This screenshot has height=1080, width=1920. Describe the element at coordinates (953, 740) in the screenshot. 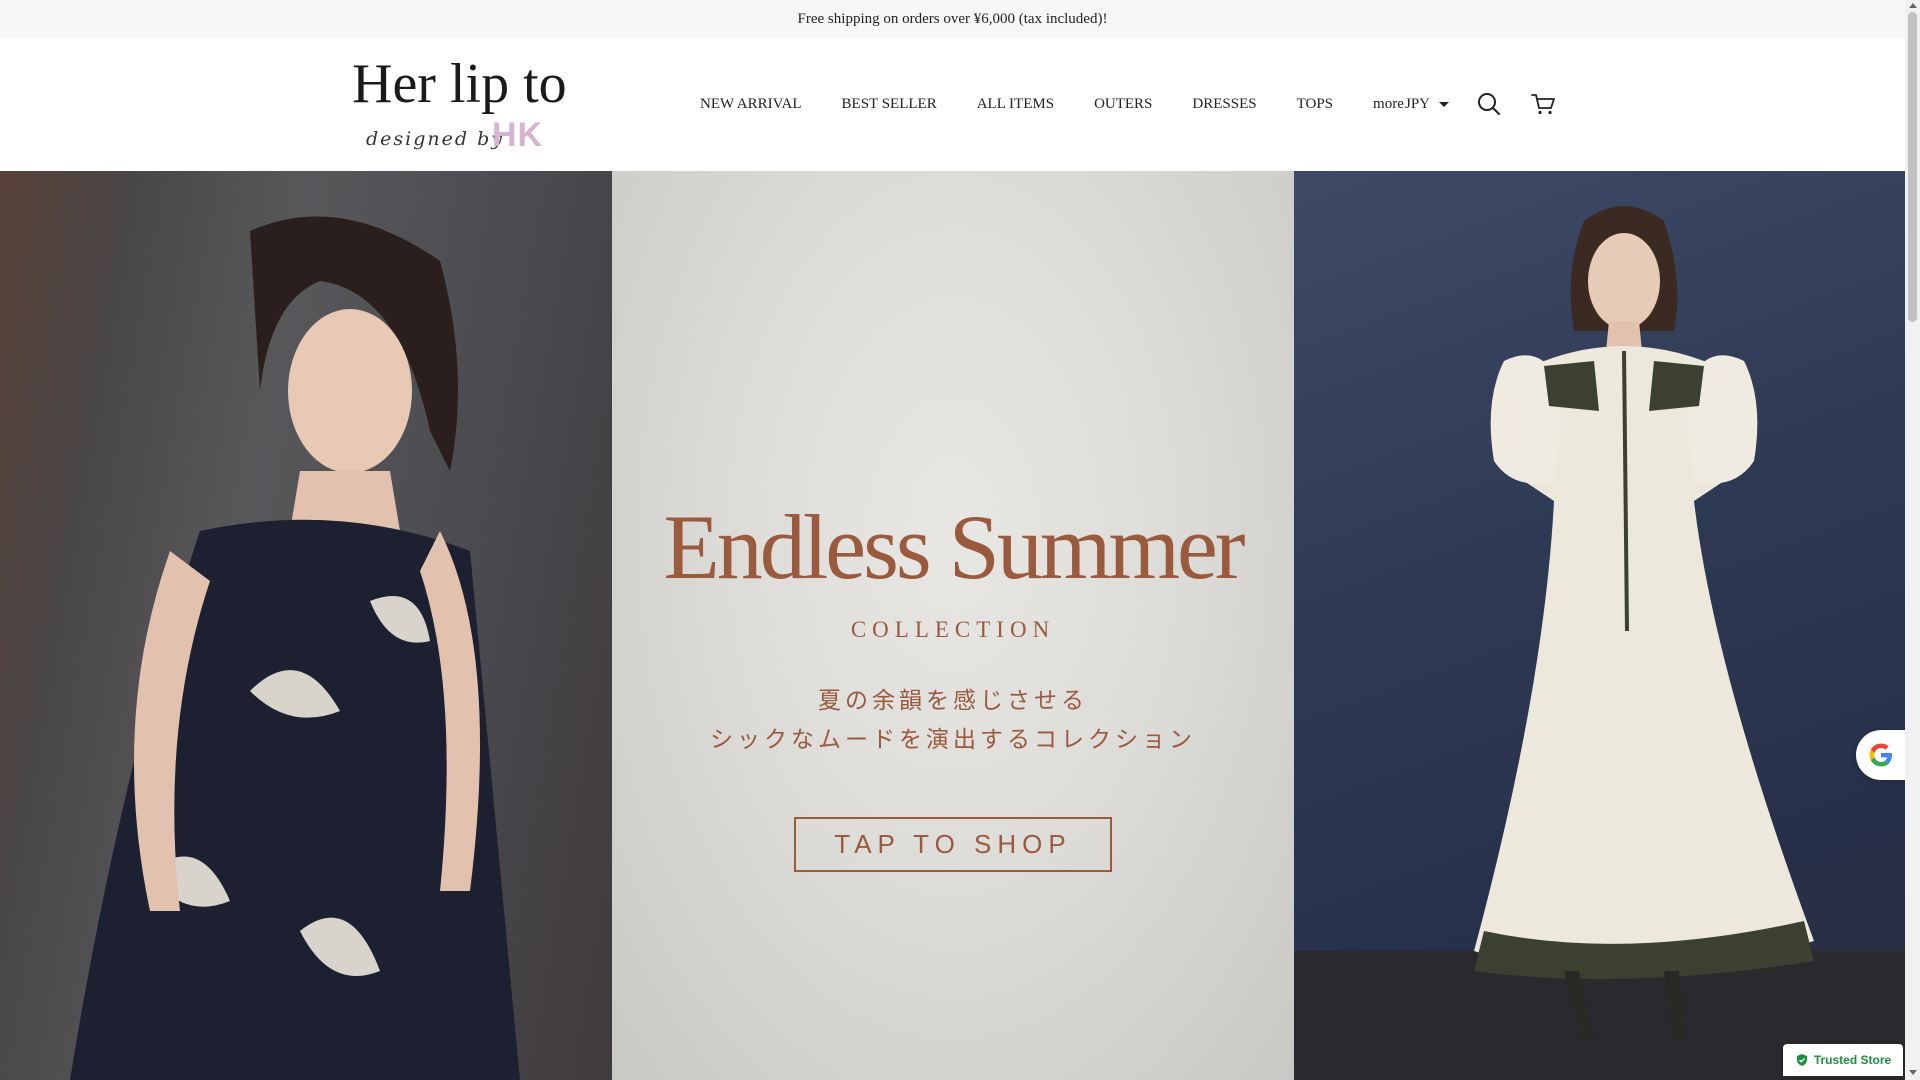

I see `hero-tagline-line2: シックなムードを演出するコレクション` at that location.